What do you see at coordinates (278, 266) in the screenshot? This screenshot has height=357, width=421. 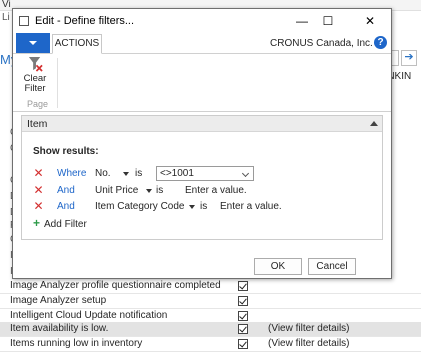 I see `ok-button: OK` at bounding box center [278, 266].